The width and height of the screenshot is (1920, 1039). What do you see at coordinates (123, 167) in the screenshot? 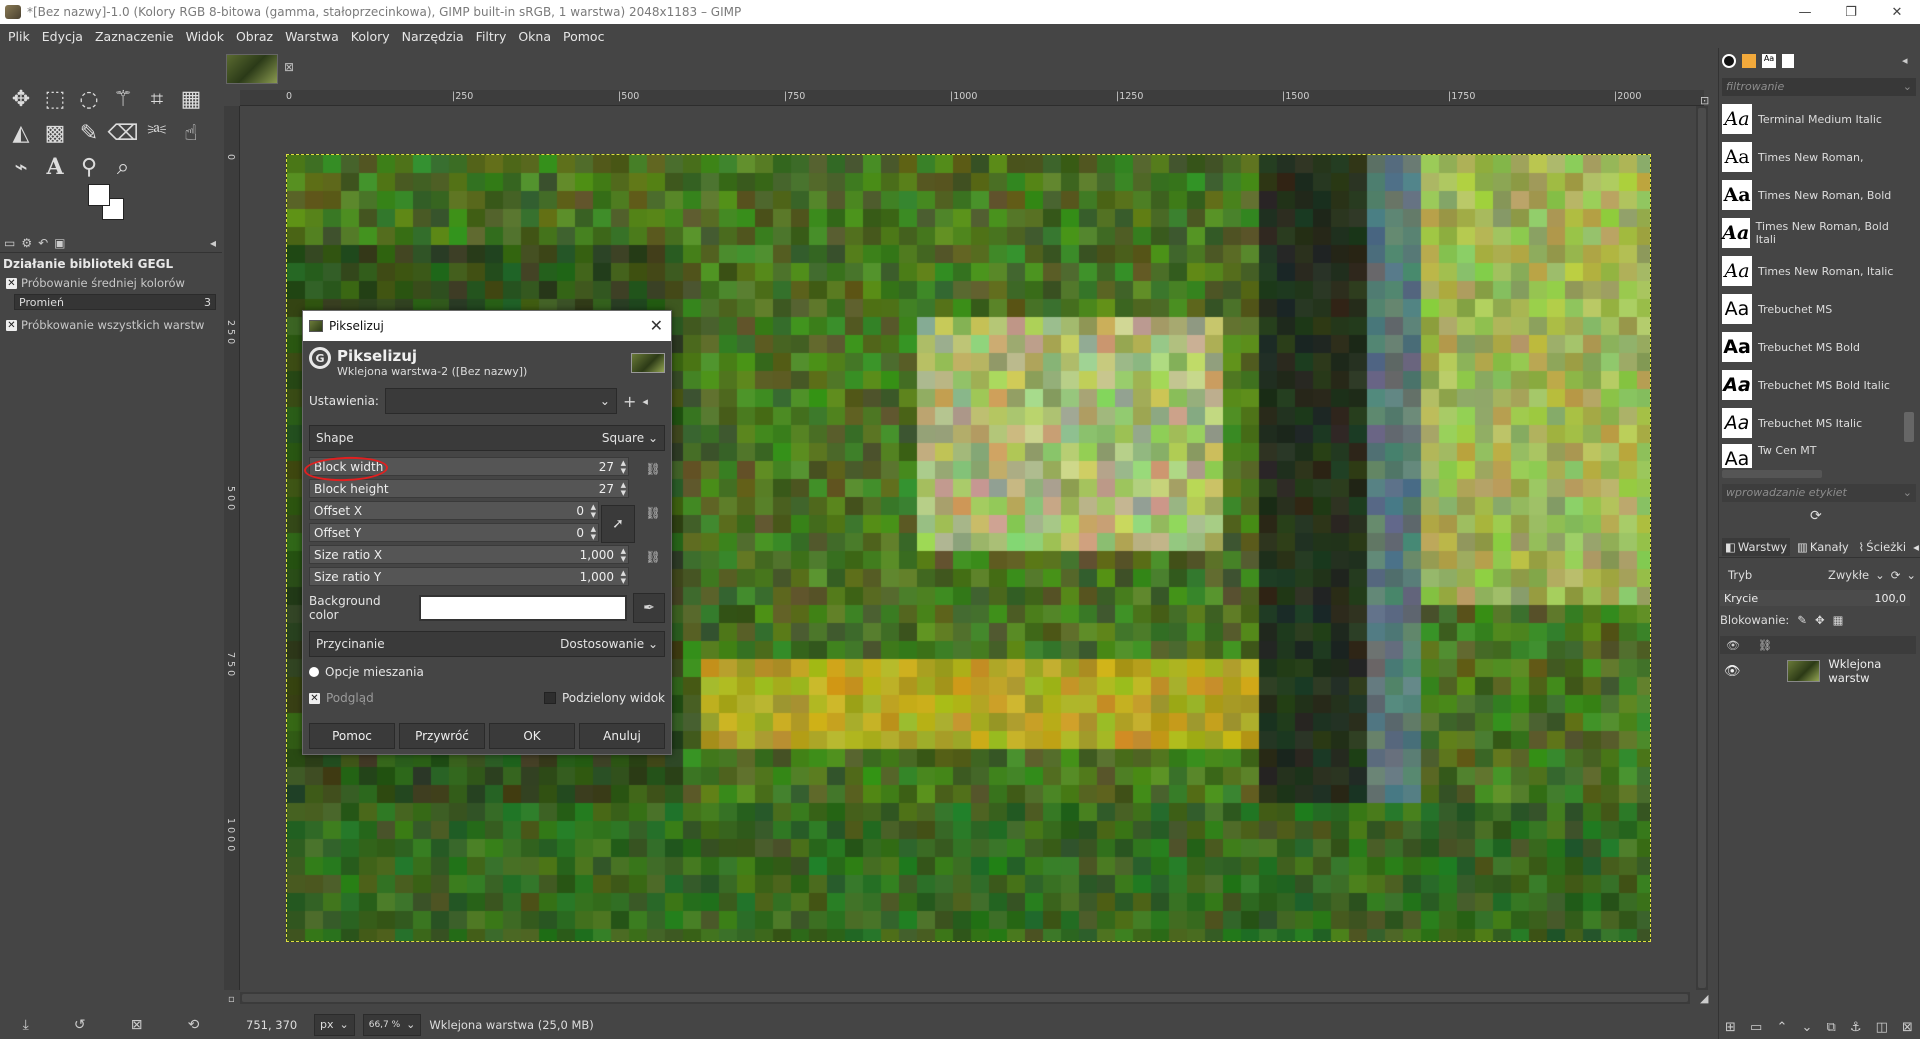
I see `zoom-icon: ⌕` at bounding box center [123, 167].